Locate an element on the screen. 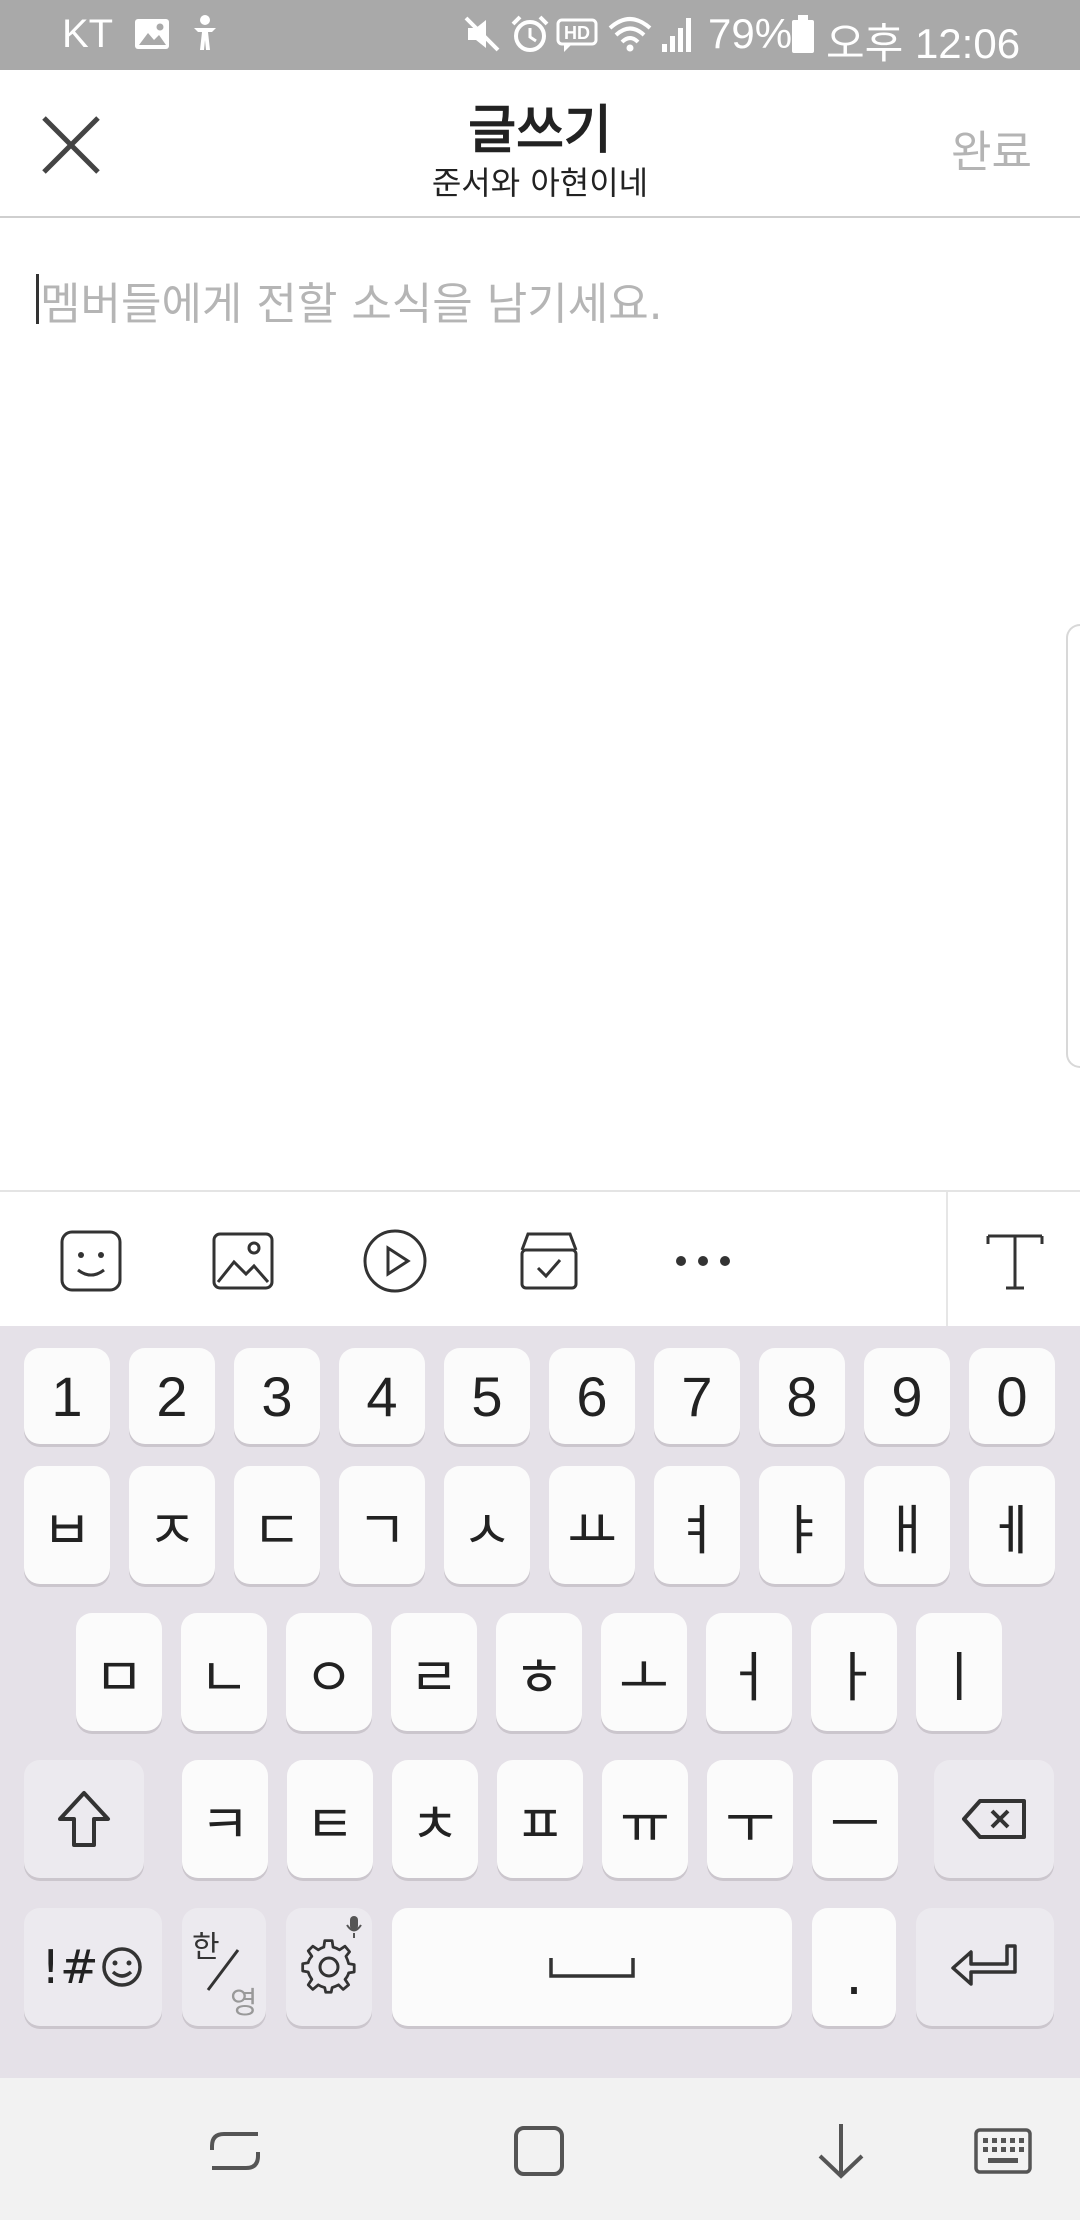 The height and width of the screenshot is (2220, 1080). letter-key: ㅇ is located at coordinates (329, 1672).